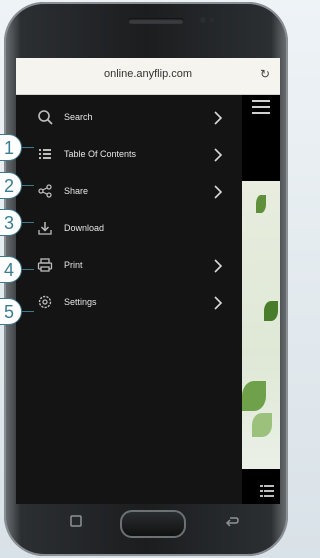 This screenshot has width=320, height=558. Describe the element at coordinates (45, 266) in the screenshot. I see `print-icon` at that location.